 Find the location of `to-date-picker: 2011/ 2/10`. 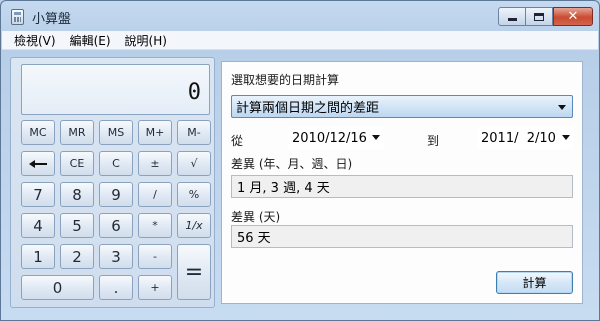

to-date-picker: 2011/ 2/10 is located at coordinates (525, 138).